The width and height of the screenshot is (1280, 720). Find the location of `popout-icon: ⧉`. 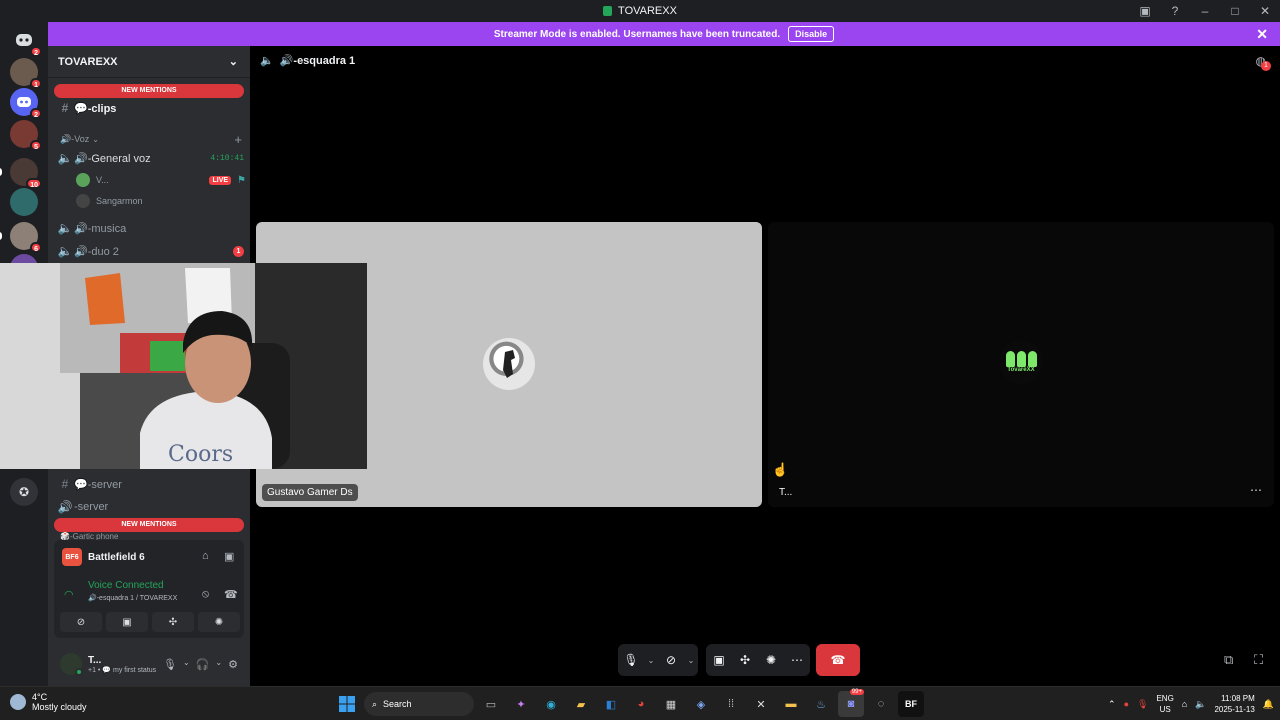

popout-icon: ⧉ is located at coordinates (1228, 660).